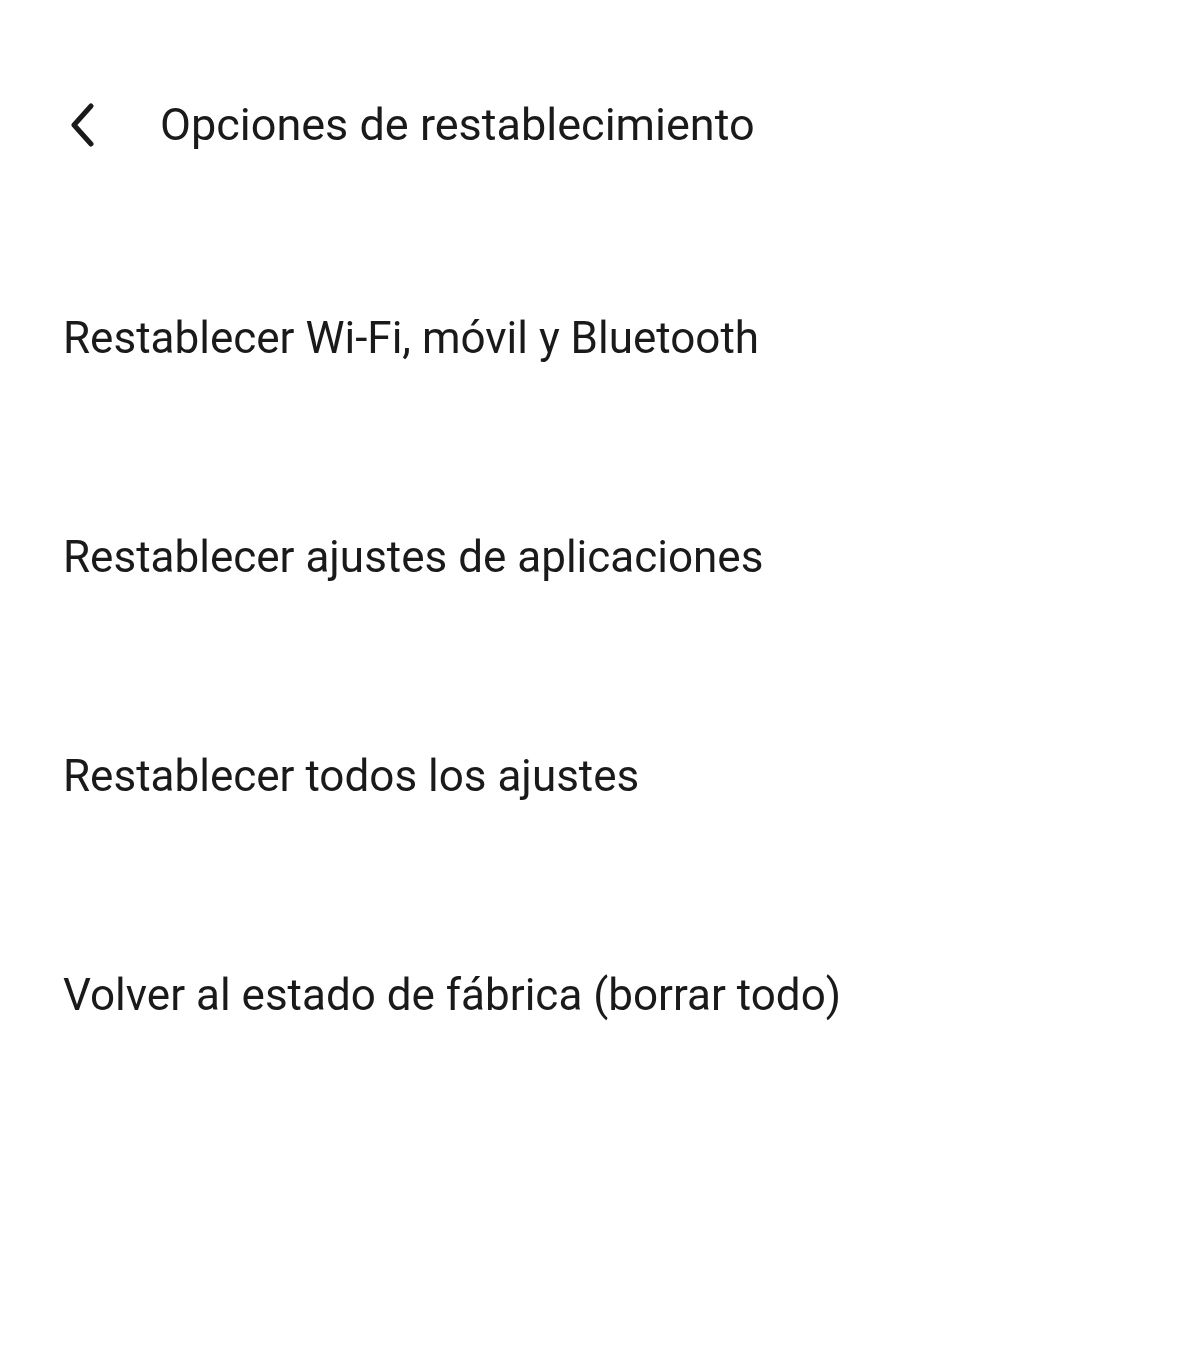 Image resolution: width=1187 pixels, height=1372 pixels. What do you see at coordinates (82, 125) in the screenshot?
I see `back-icon` at bounding box center [82, 125].